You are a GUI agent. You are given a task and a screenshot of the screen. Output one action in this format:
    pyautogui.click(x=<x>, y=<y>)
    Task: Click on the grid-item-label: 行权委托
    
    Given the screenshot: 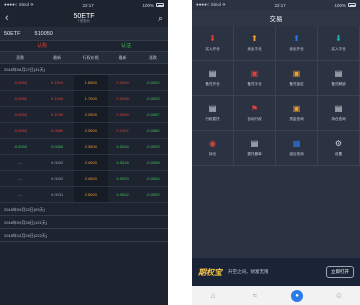 What is the action you would take?
    pyautogui.click(x=212, y=119)
    